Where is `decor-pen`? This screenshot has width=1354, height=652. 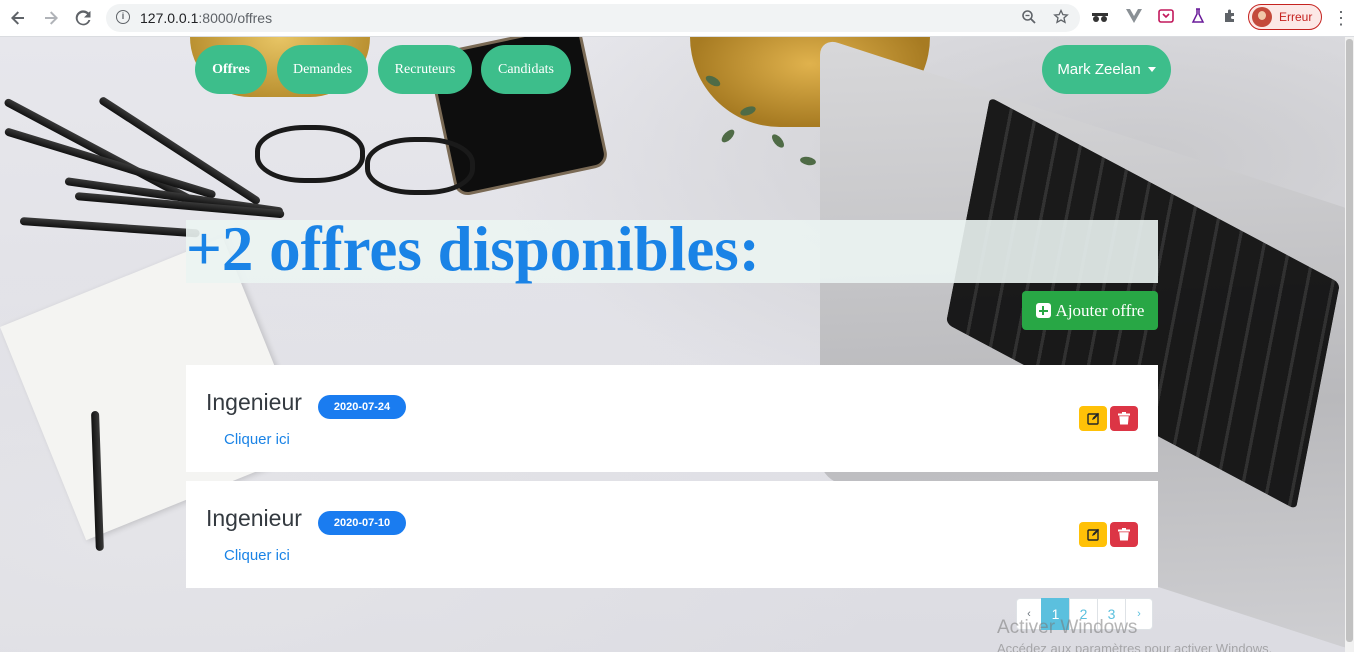
decor-pen is located at coordinates (109, 227).